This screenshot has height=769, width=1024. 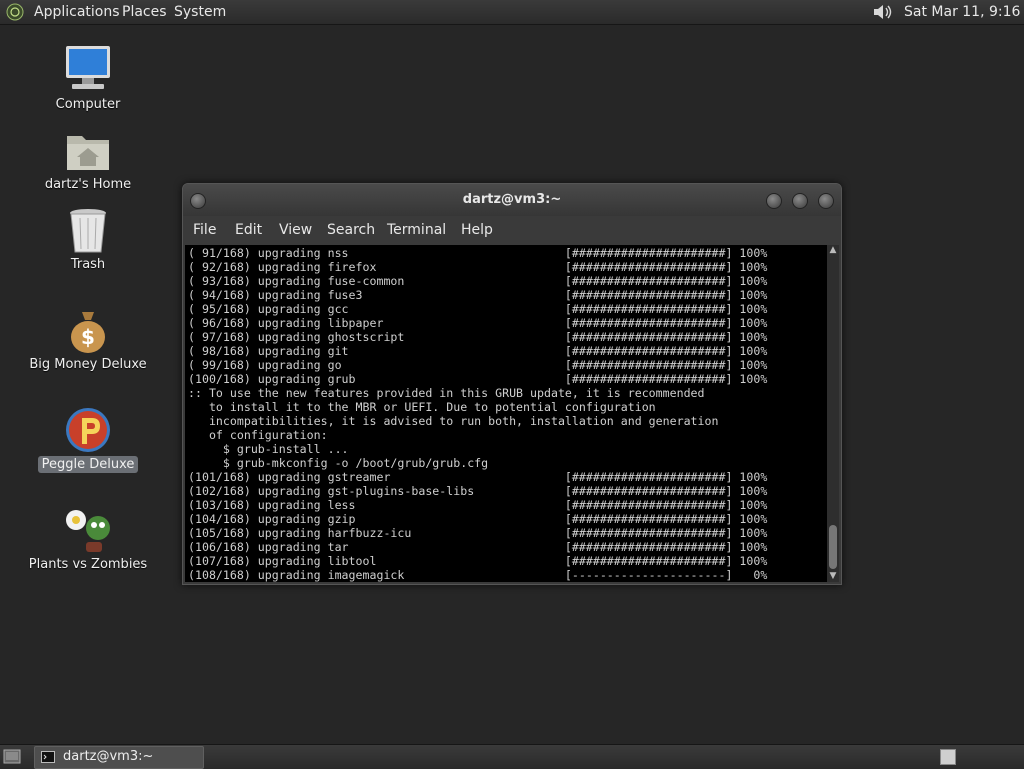 I want to click on menu-search: Search, so click(x=351, y=230).